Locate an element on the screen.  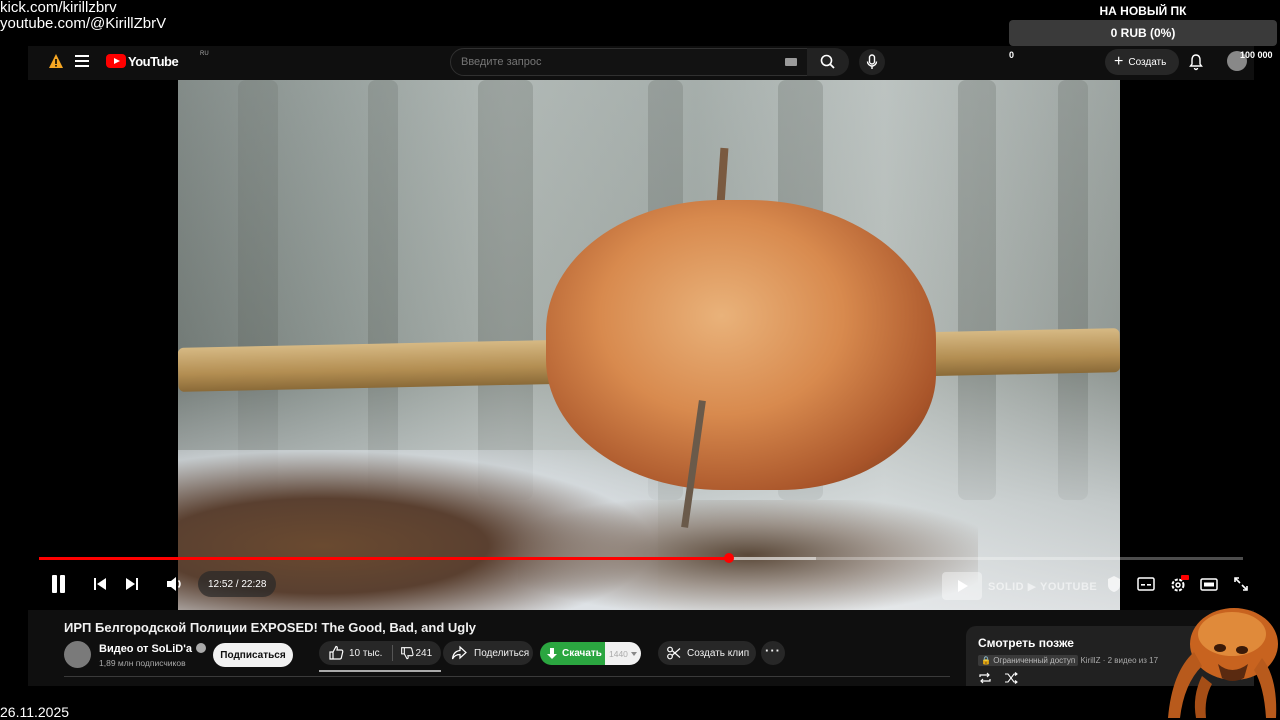
logo-region: RU is located at coordinates (204, 54).